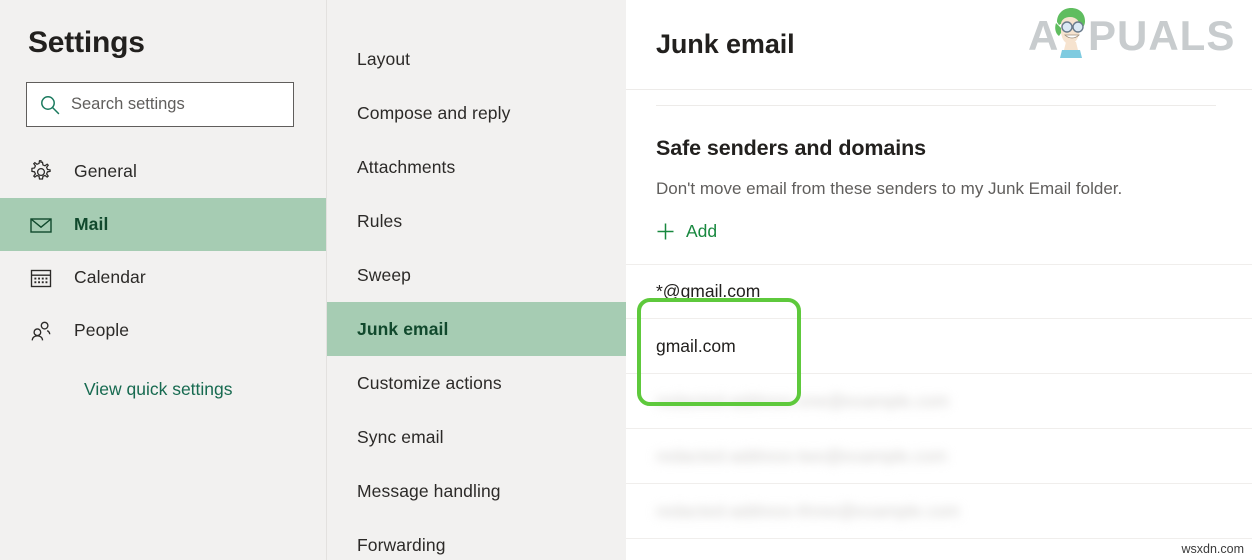 This screenshot has width=1252, height=560. What do you see at coordinates (434, 112) in the screenshot?
I see `subnav-item-label: Compose and reply` at bounding box center [434, 112].